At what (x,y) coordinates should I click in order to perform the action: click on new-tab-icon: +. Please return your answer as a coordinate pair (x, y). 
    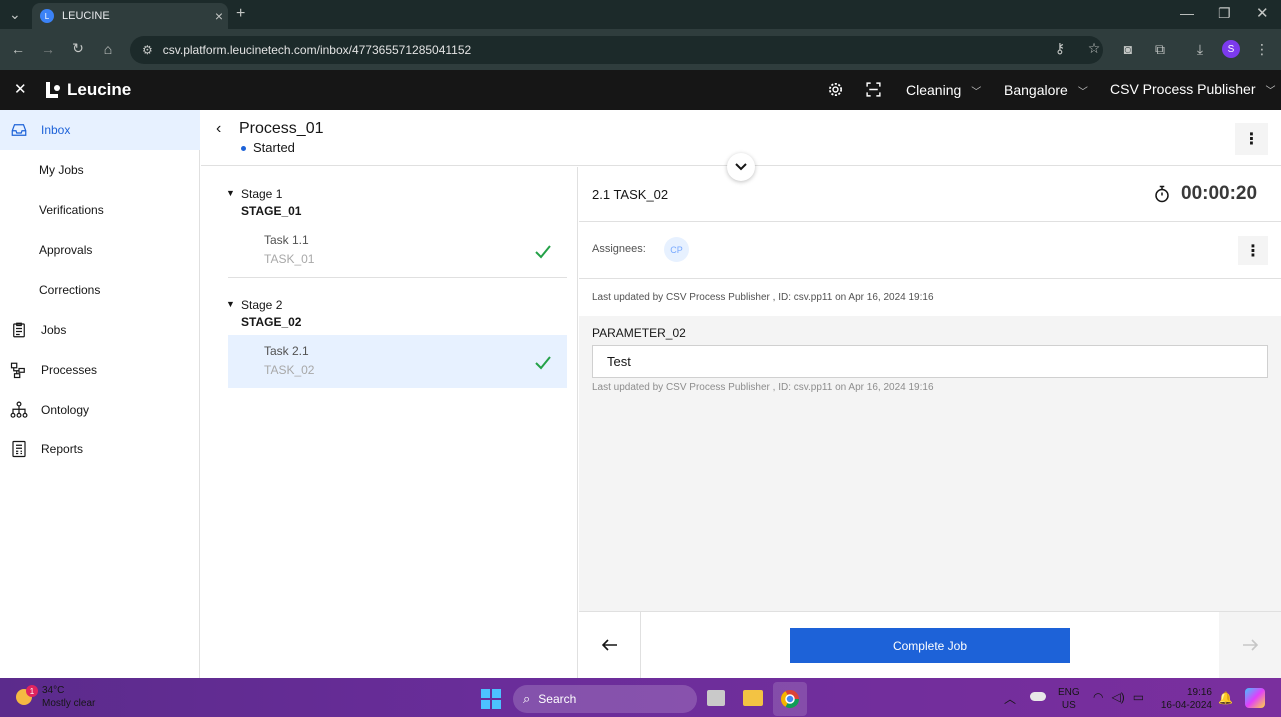
    Looking at the image, I should click on (240, 14).